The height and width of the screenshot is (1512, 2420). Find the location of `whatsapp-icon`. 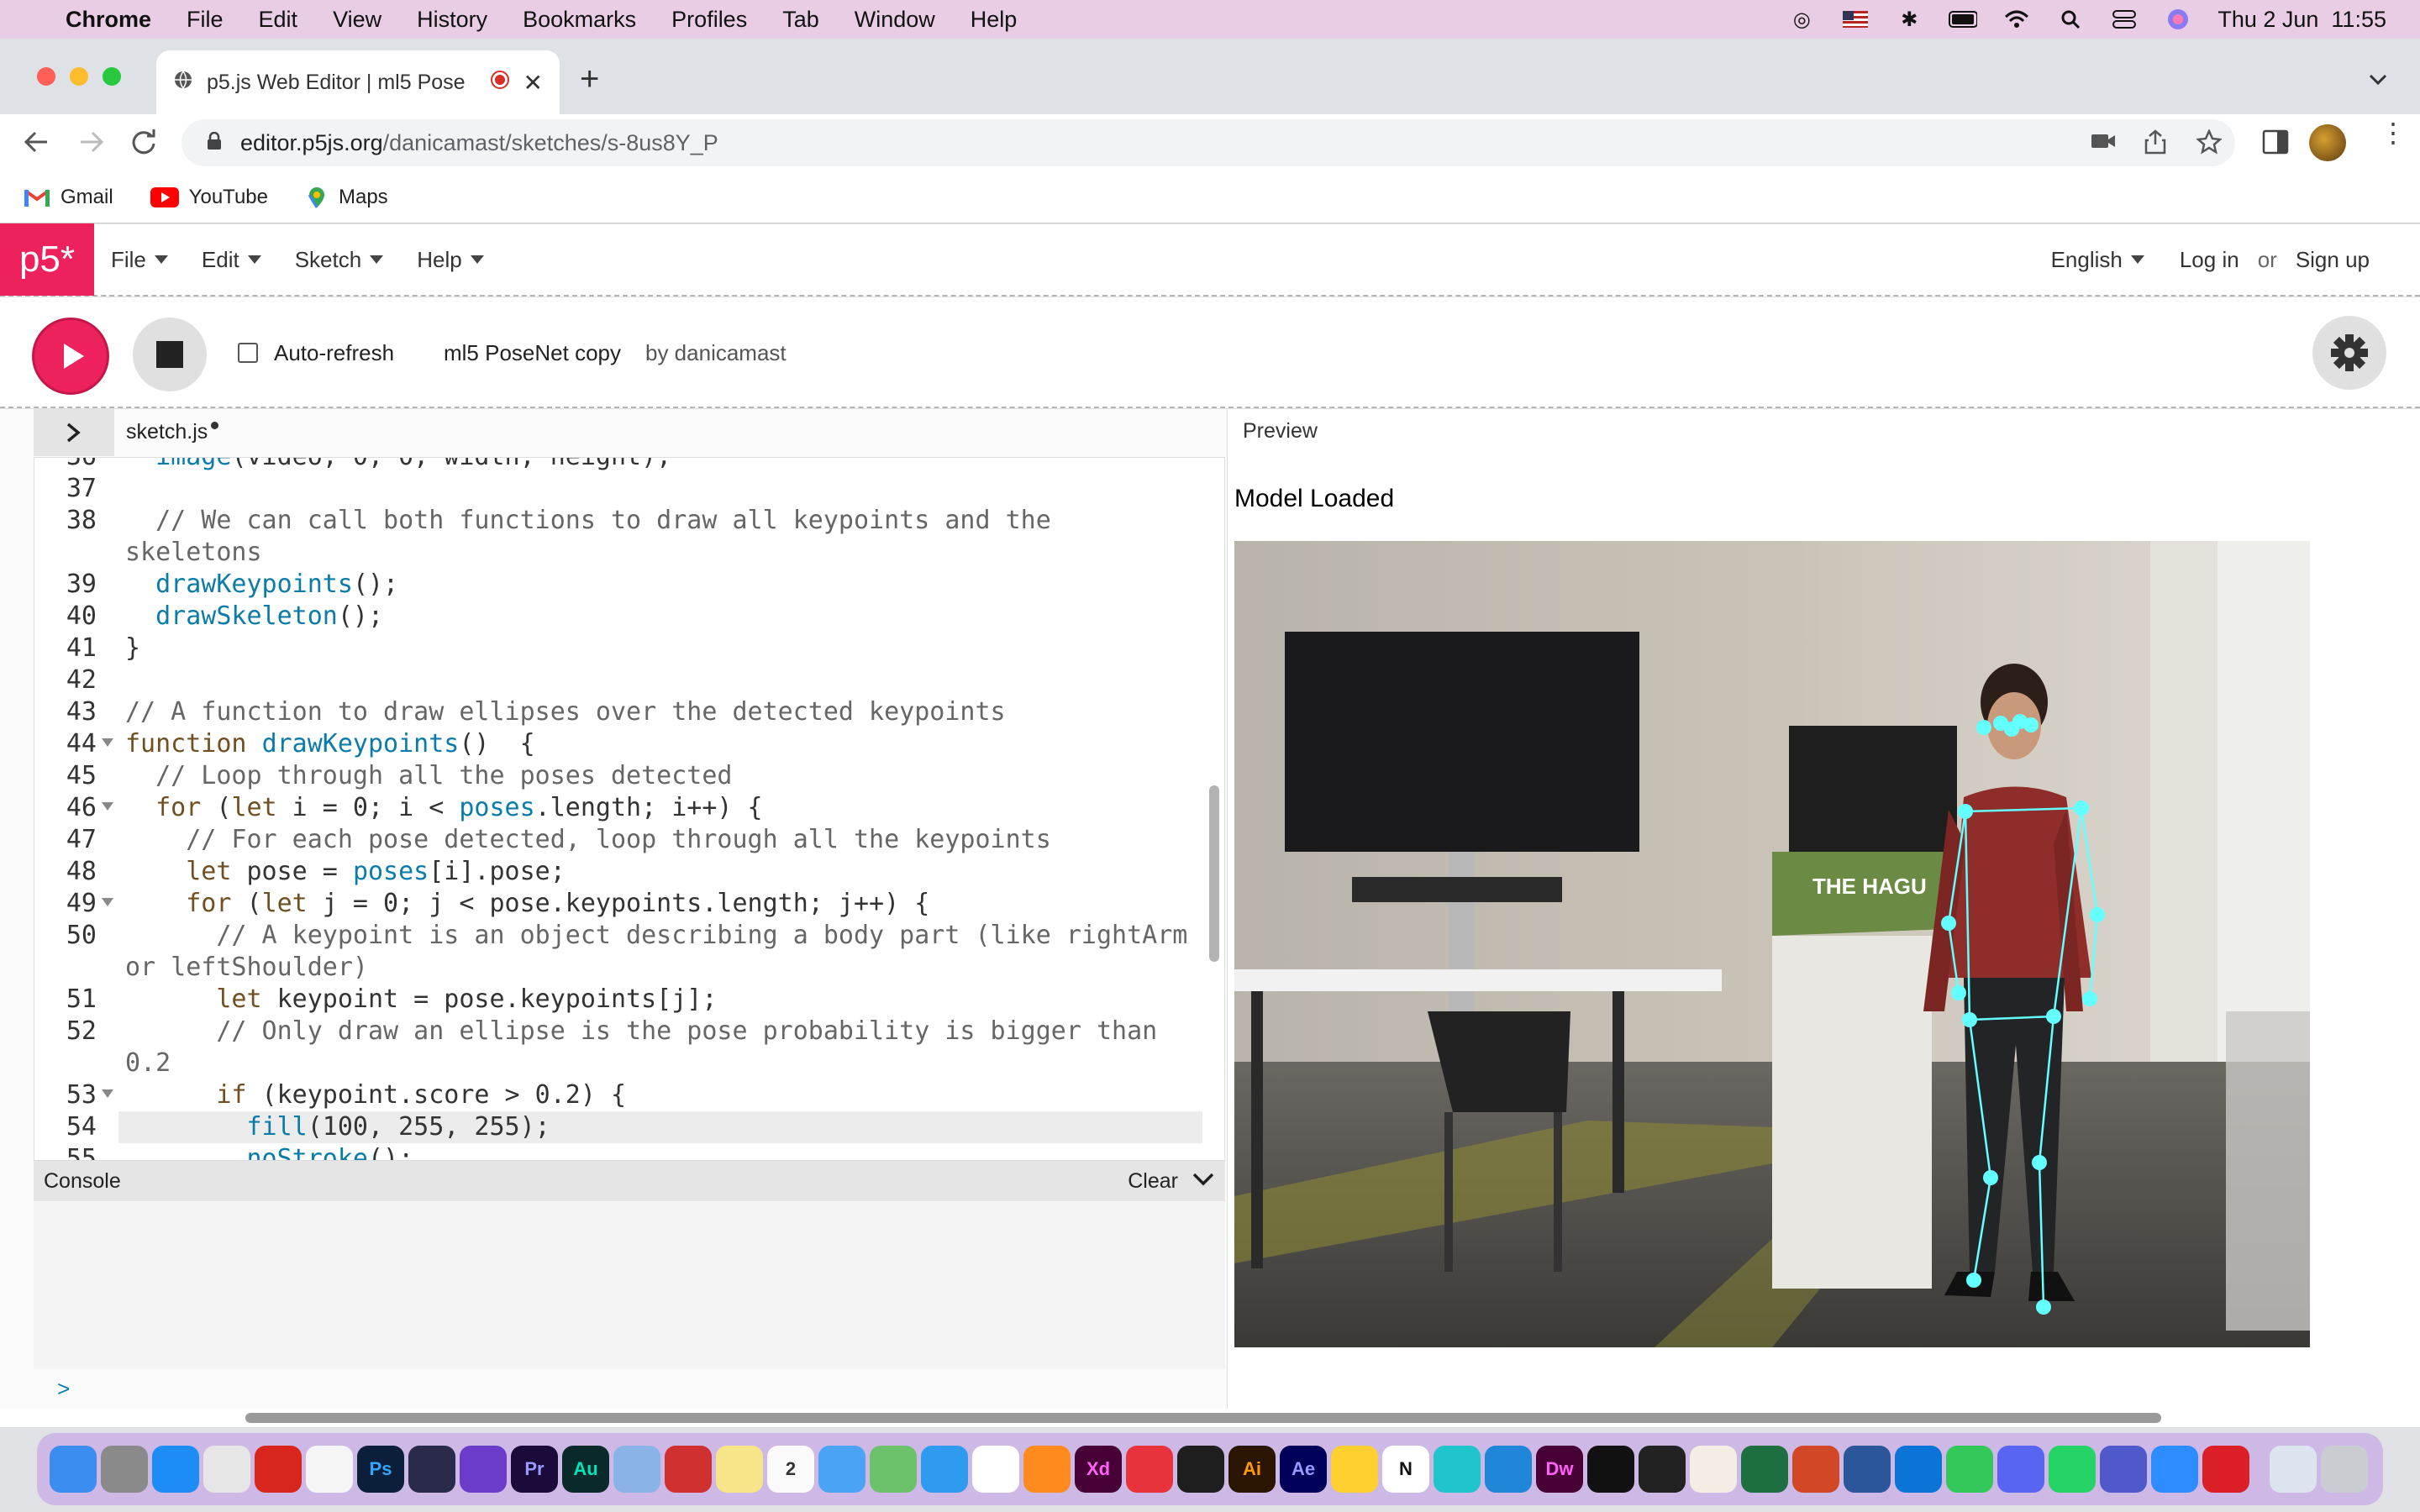

whatsapp-icon is located at coordinates (2072, 1469).